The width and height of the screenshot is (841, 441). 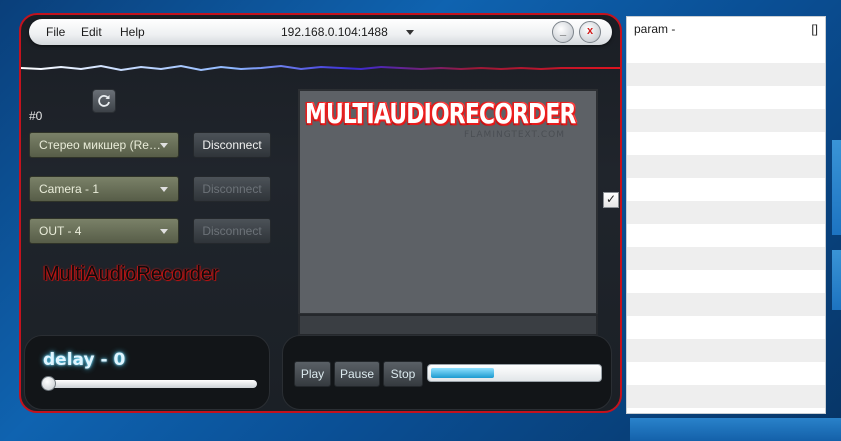 What do you see at coordinates (147, 372) in the screenshot?
I see `delay-panel: delay - 0` at bounding box center [147, 372].